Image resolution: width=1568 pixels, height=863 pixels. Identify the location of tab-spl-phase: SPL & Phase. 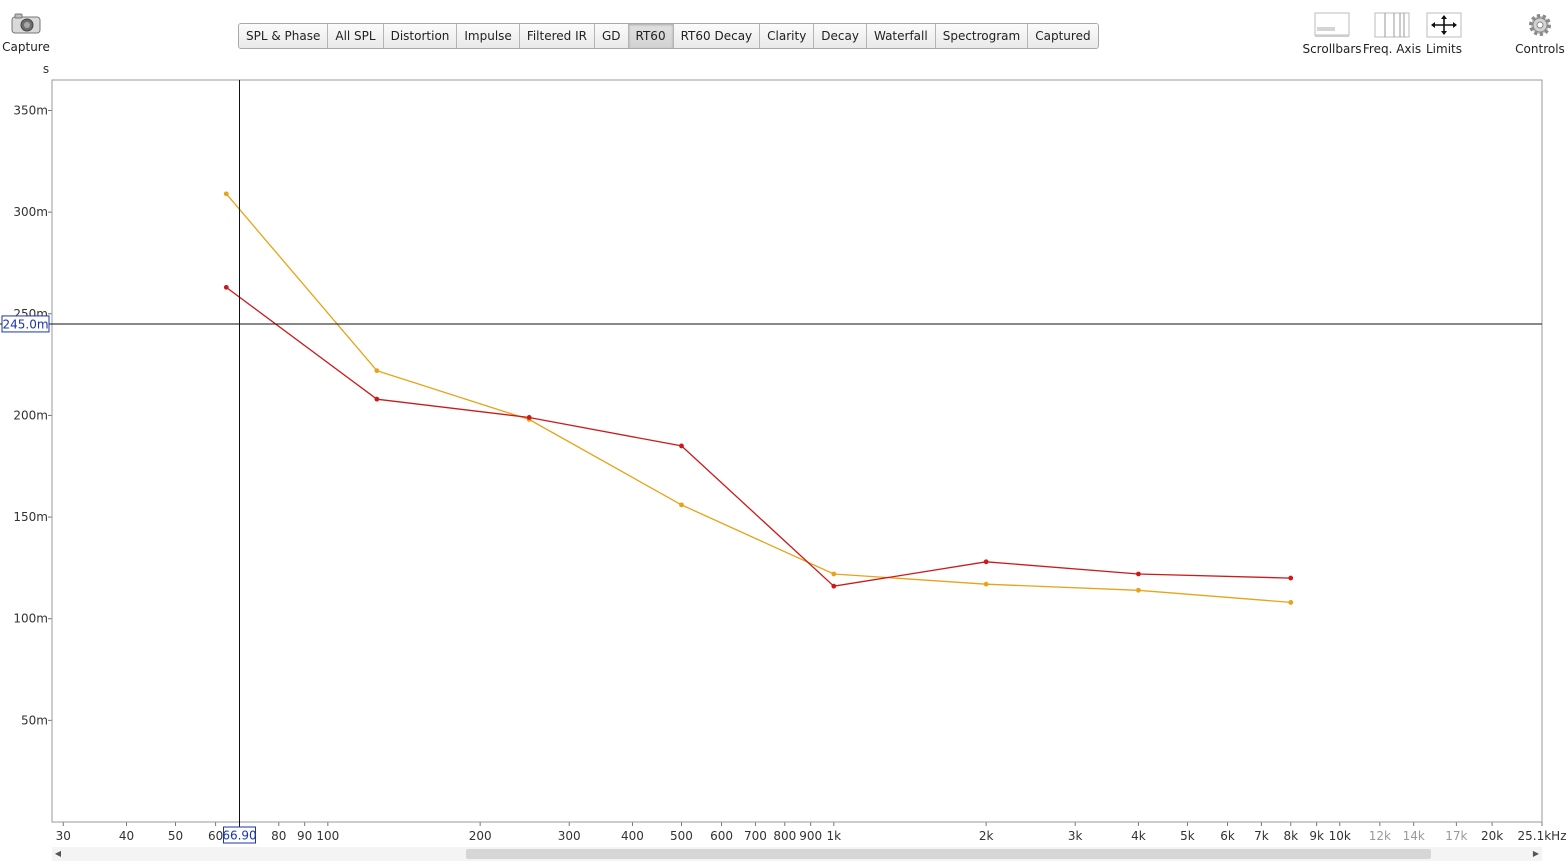
(284, 36).